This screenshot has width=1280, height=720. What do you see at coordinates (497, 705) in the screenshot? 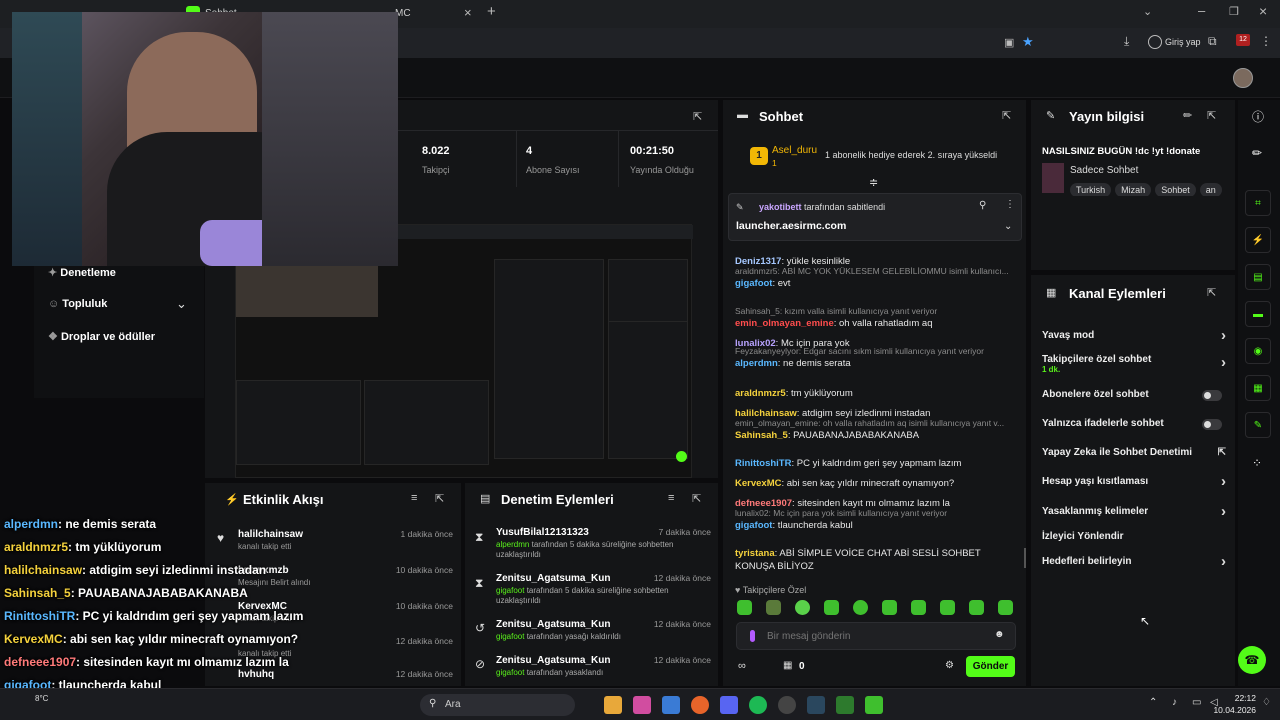
I see `taskbar-search: ⚲ Ara` at bounding box center [497, 705].